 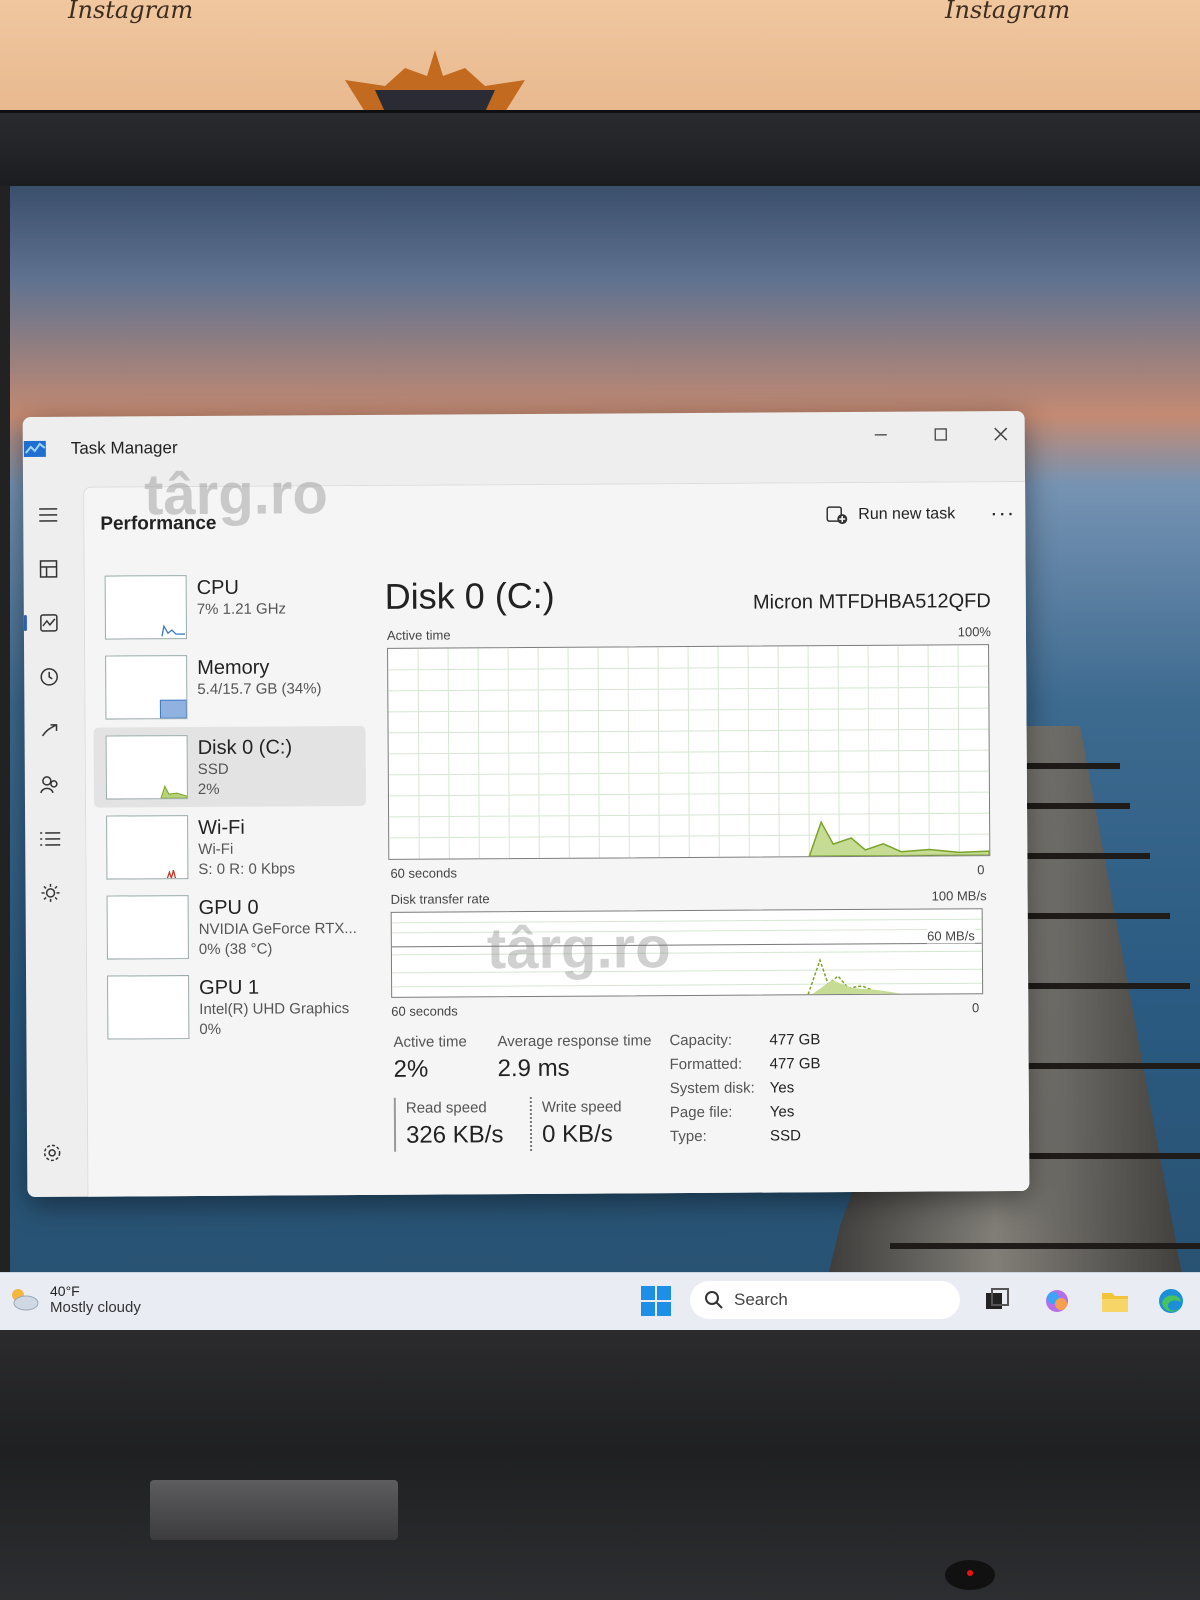 I want to click on edge-browser-icon, so click(x=1171, y=1301).